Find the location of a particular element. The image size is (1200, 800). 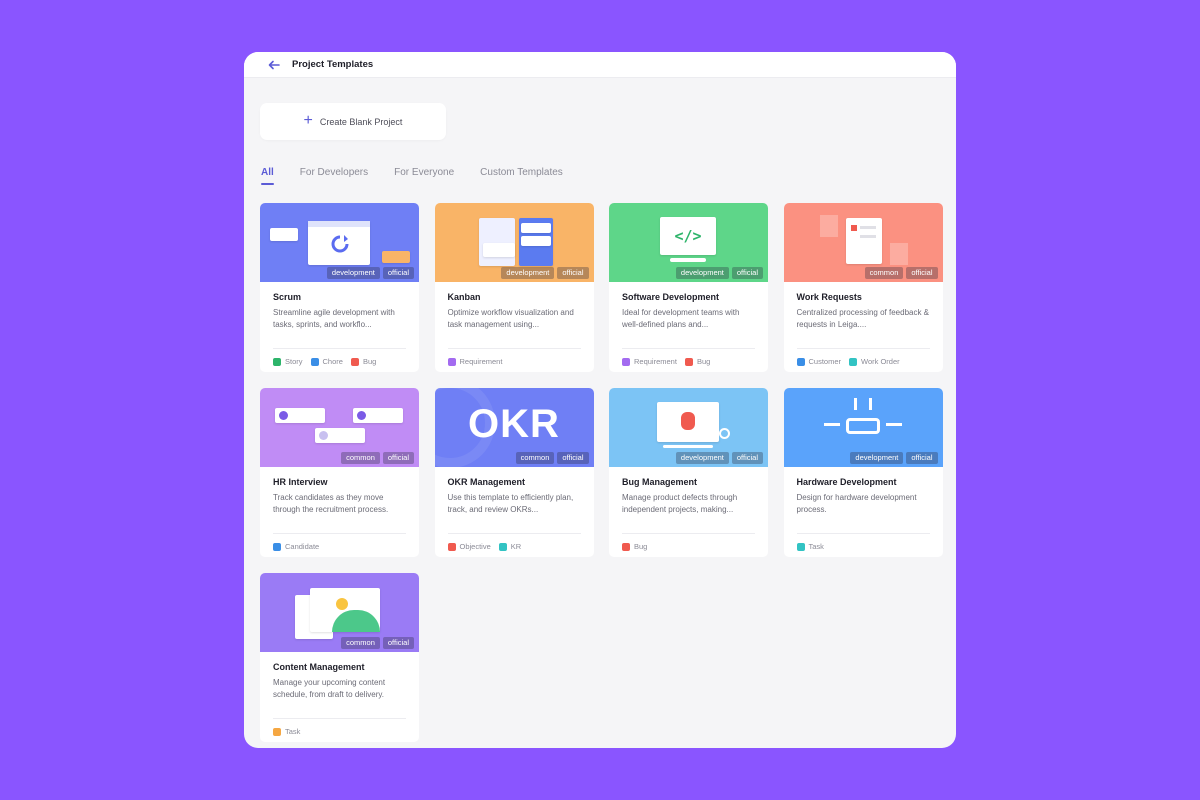

template-title: Work Requests is located at coordinates (829, 297).